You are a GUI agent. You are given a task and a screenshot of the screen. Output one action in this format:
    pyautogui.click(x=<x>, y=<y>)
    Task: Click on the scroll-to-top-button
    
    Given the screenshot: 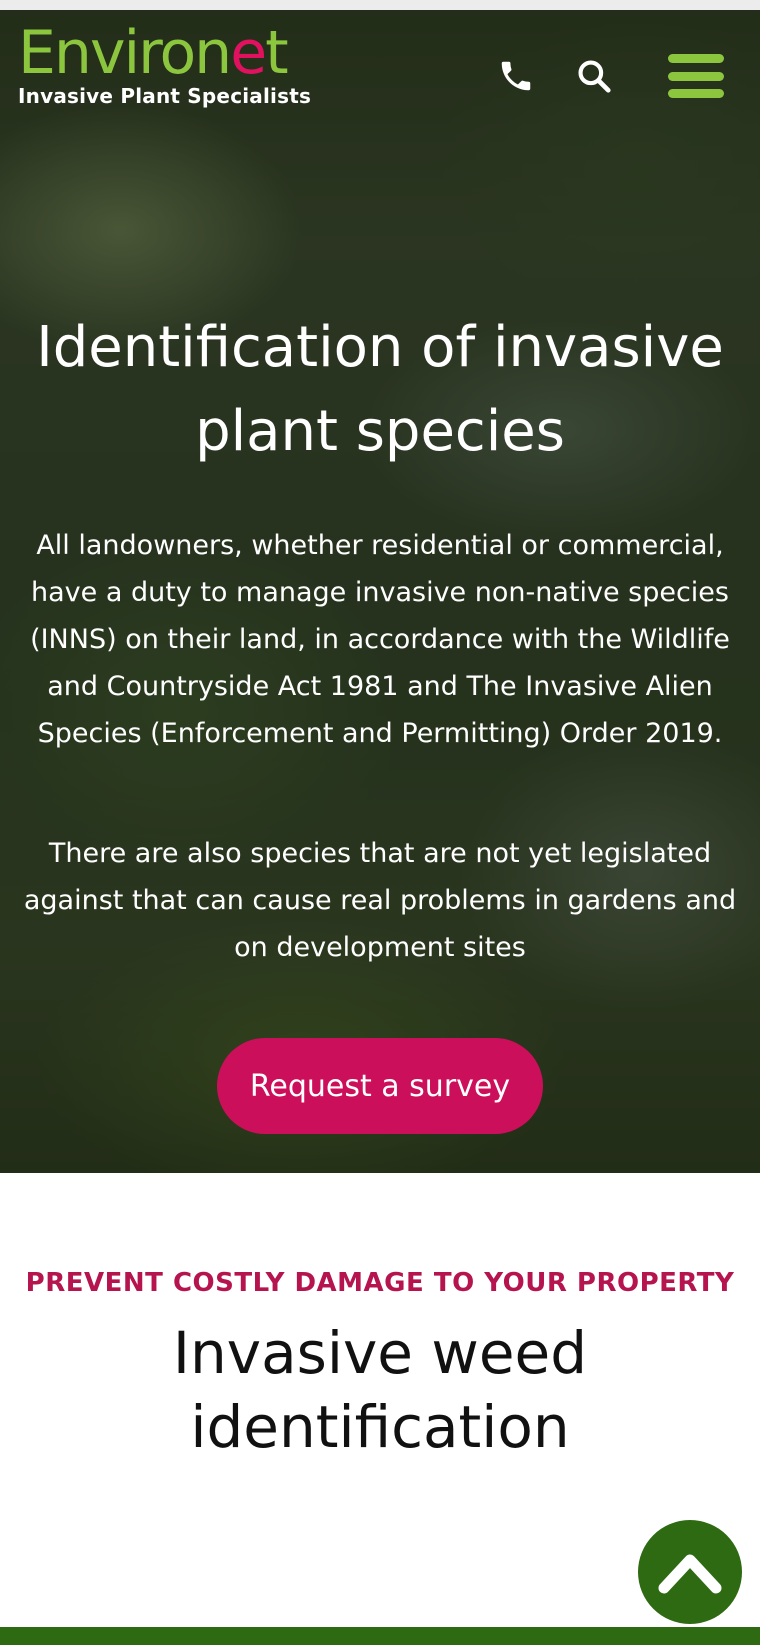 What is the action you would take?
    pyautogui.click(x=690, y=1572)
    